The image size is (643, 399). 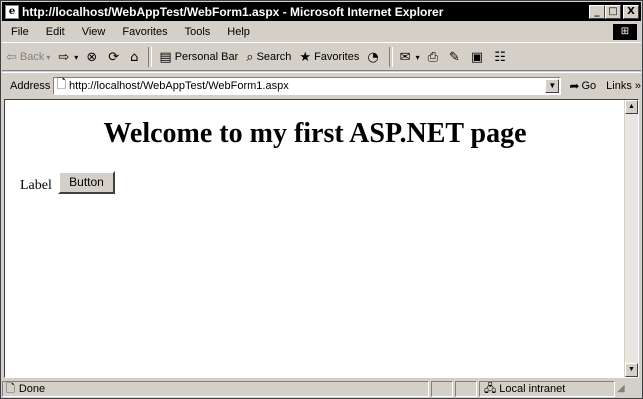 I want to click on back-arrow-icon: ⇦, so click(x=11, y=57).